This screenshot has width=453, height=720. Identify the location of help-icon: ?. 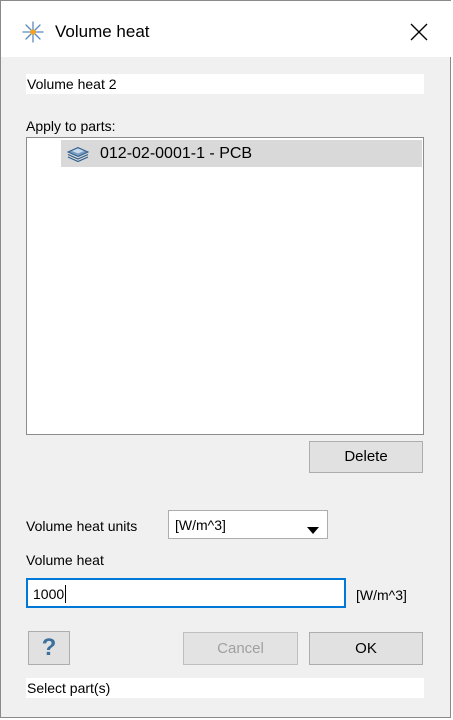
(49, 647).